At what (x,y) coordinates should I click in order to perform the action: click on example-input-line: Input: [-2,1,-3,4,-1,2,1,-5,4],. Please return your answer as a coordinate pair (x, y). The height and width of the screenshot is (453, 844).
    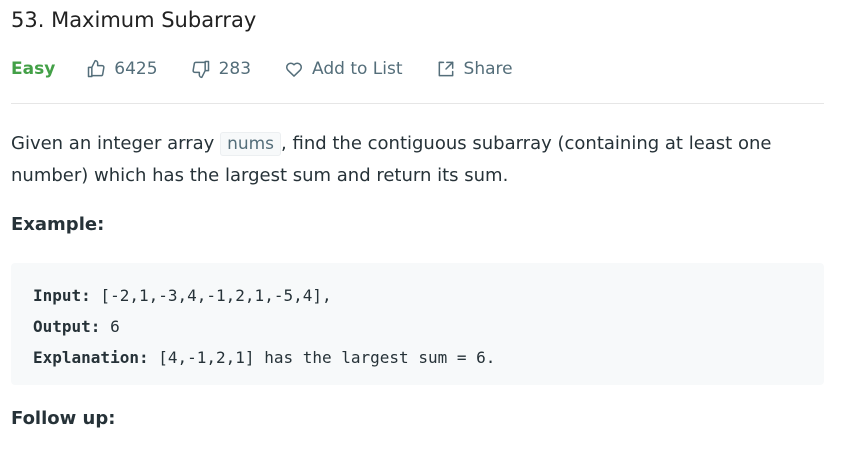
    Looking at the image, I should click on (417, 295).